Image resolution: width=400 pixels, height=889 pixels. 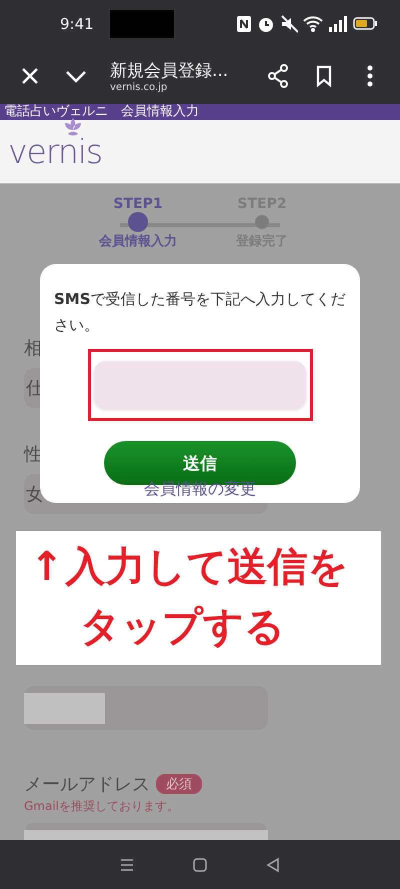 I want to click on field-label: 性, so click(x=33, y=454).